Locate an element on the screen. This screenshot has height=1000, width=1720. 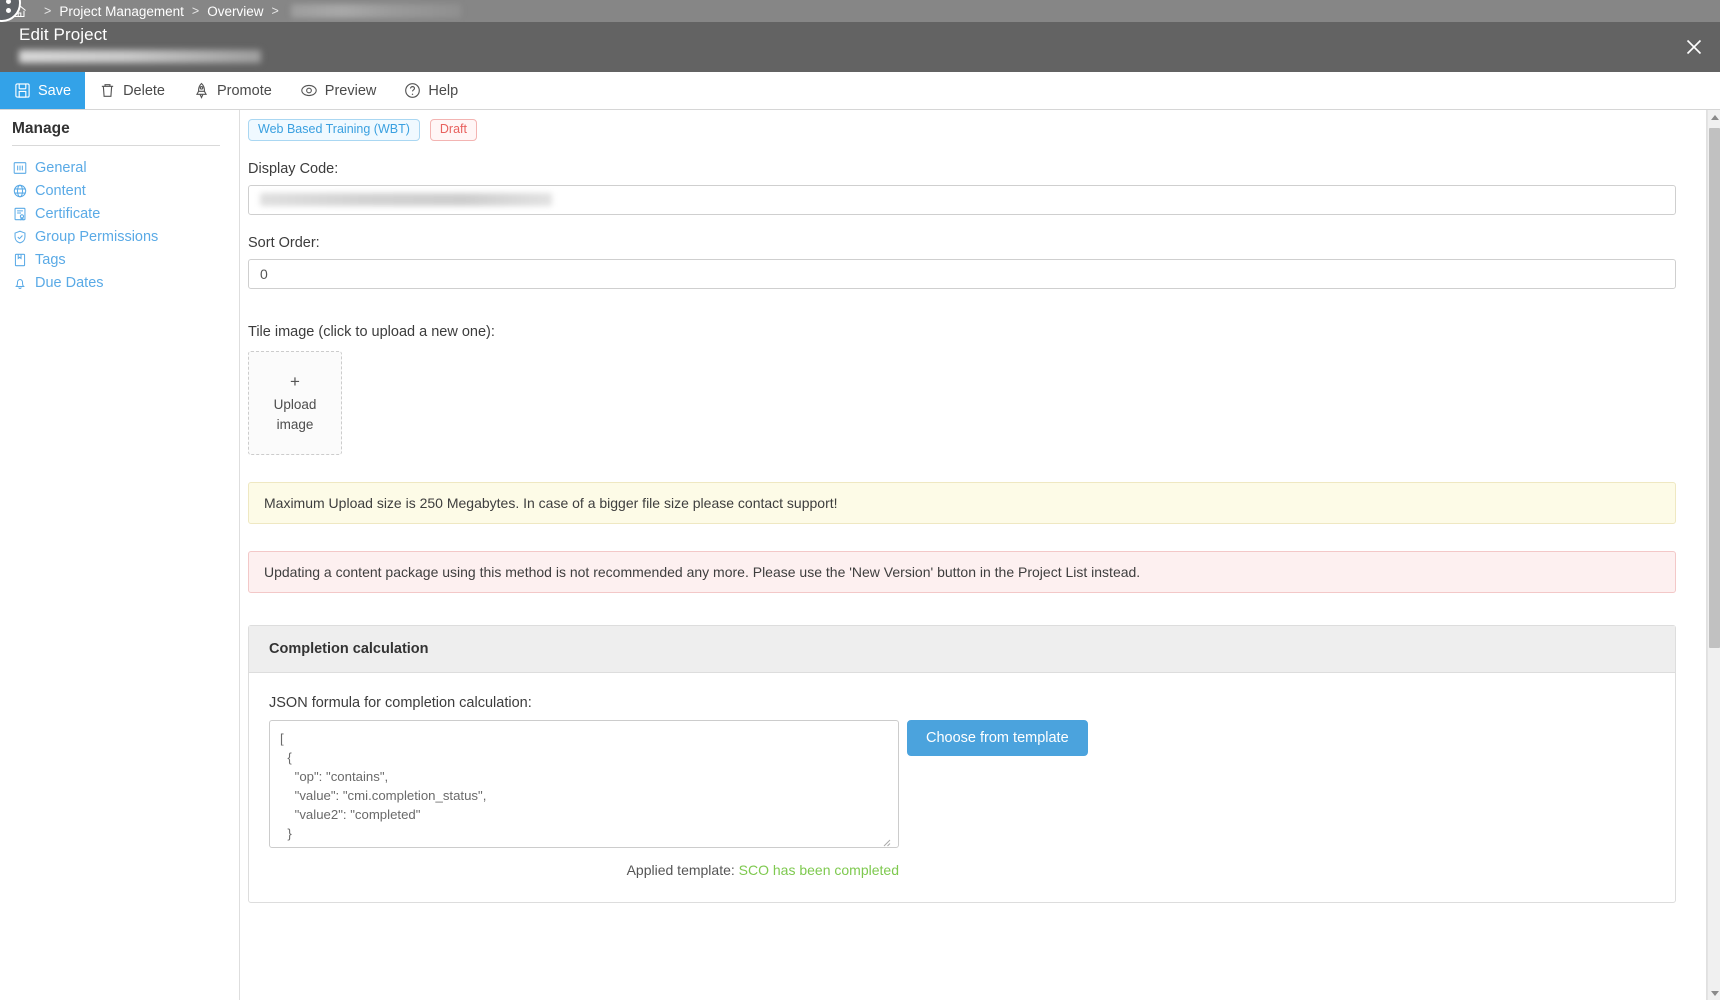
project-name-redacted is located at coordinates (140, 56).